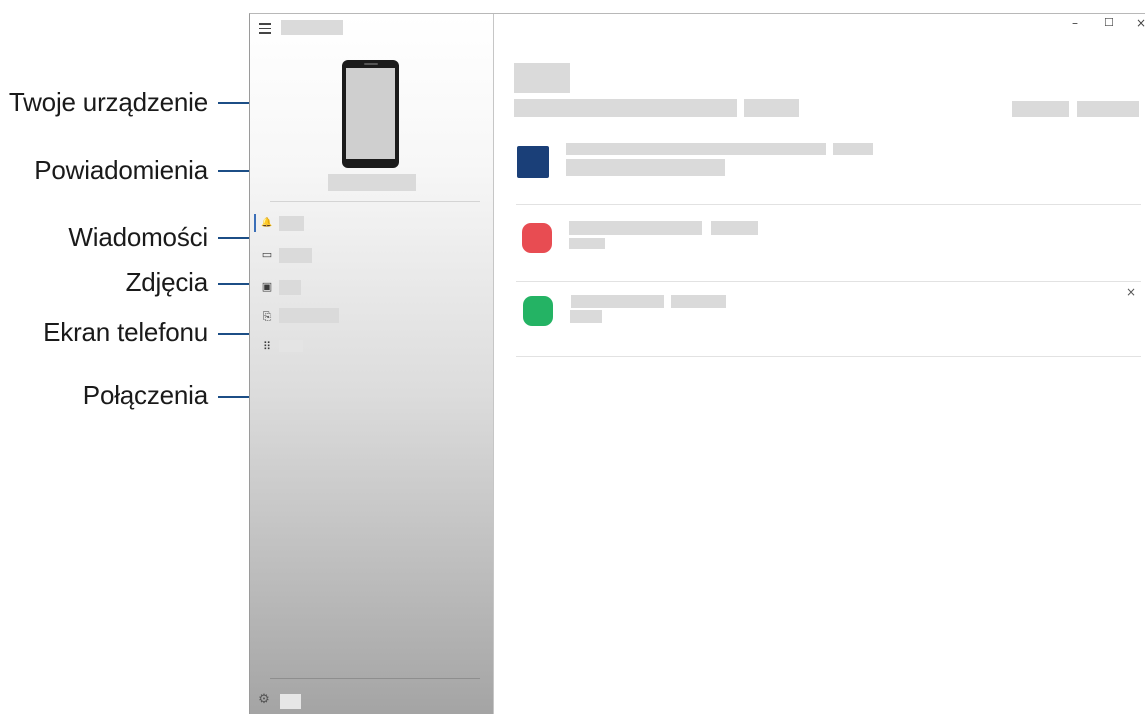  I want to click on page-subtitle-placeholder, so click(625, 108).